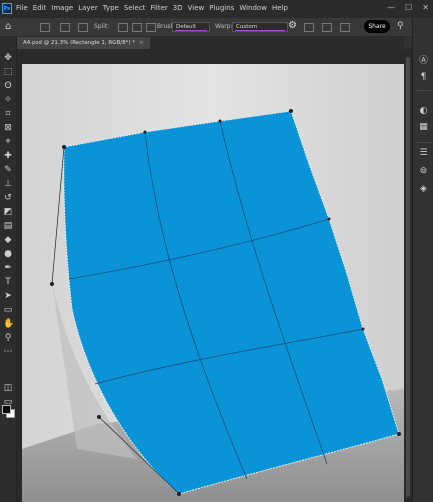 This screenshot has width=433, height=502. I want to click on transform-mode-icon, so click(83, 27).